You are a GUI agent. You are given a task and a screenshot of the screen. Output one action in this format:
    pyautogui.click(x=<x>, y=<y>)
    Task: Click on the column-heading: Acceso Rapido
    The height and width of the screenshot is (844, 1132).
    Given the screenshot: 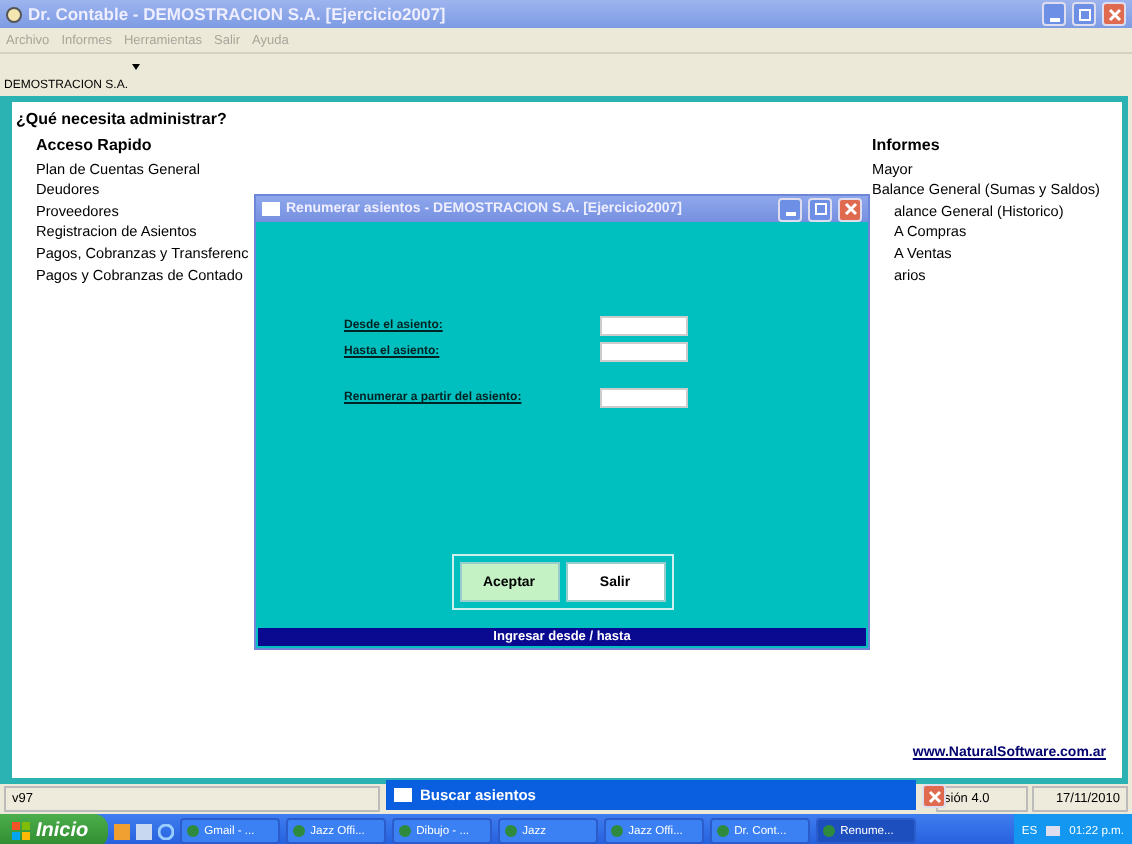 What is the action you would take?
    pyautogui.click(x=95, y=147)
    